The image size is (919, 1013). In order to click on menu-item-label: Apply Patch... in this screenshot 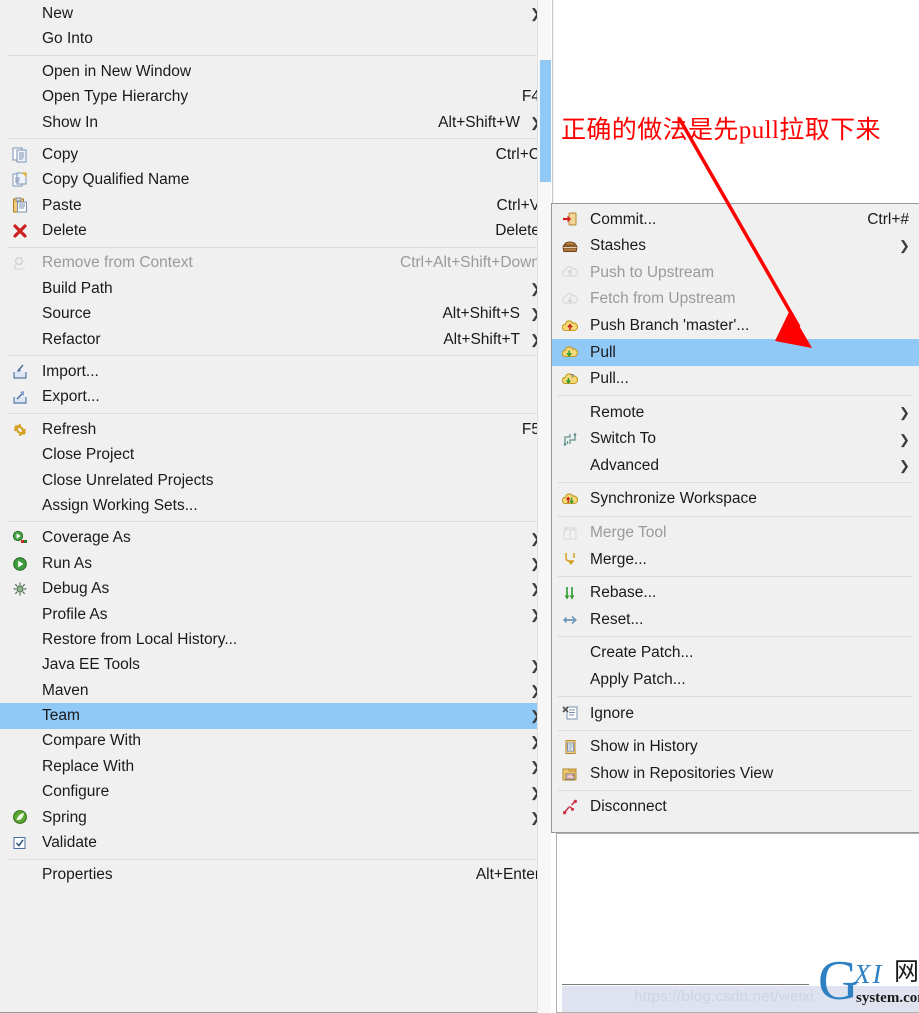, I will do `click(638, 680)`.